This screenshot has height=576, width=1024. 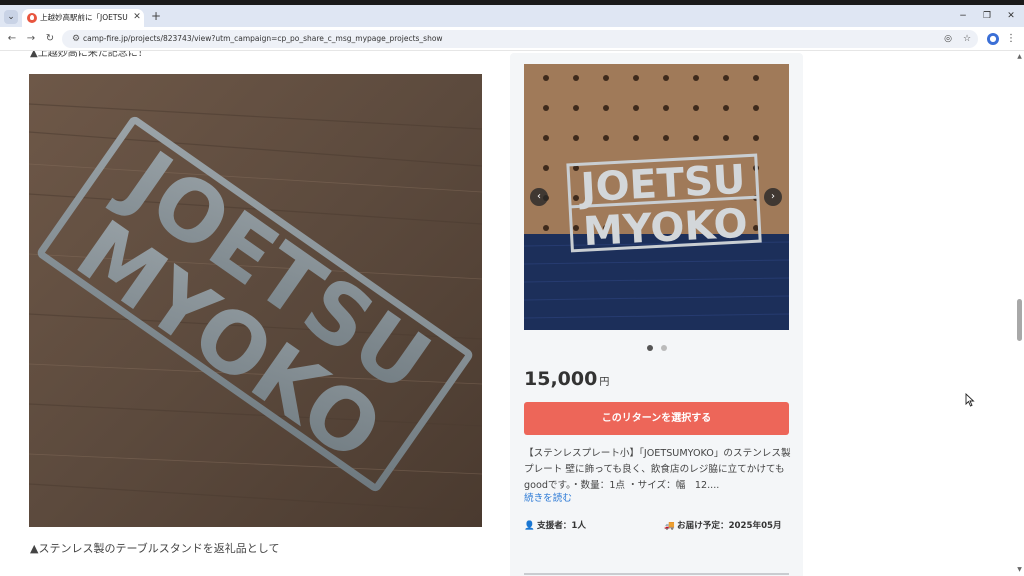 I want to click on minimize-button: −, so click(x=963, y=16).